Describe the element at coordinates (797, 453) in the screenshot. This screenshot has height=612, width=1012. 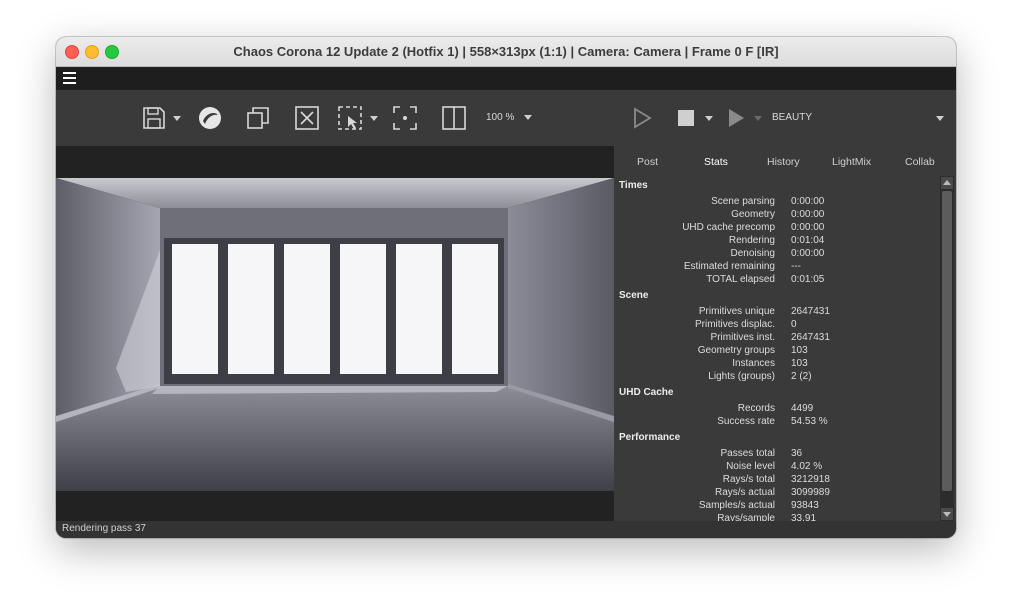
I see `stat-value: 36` at that location.